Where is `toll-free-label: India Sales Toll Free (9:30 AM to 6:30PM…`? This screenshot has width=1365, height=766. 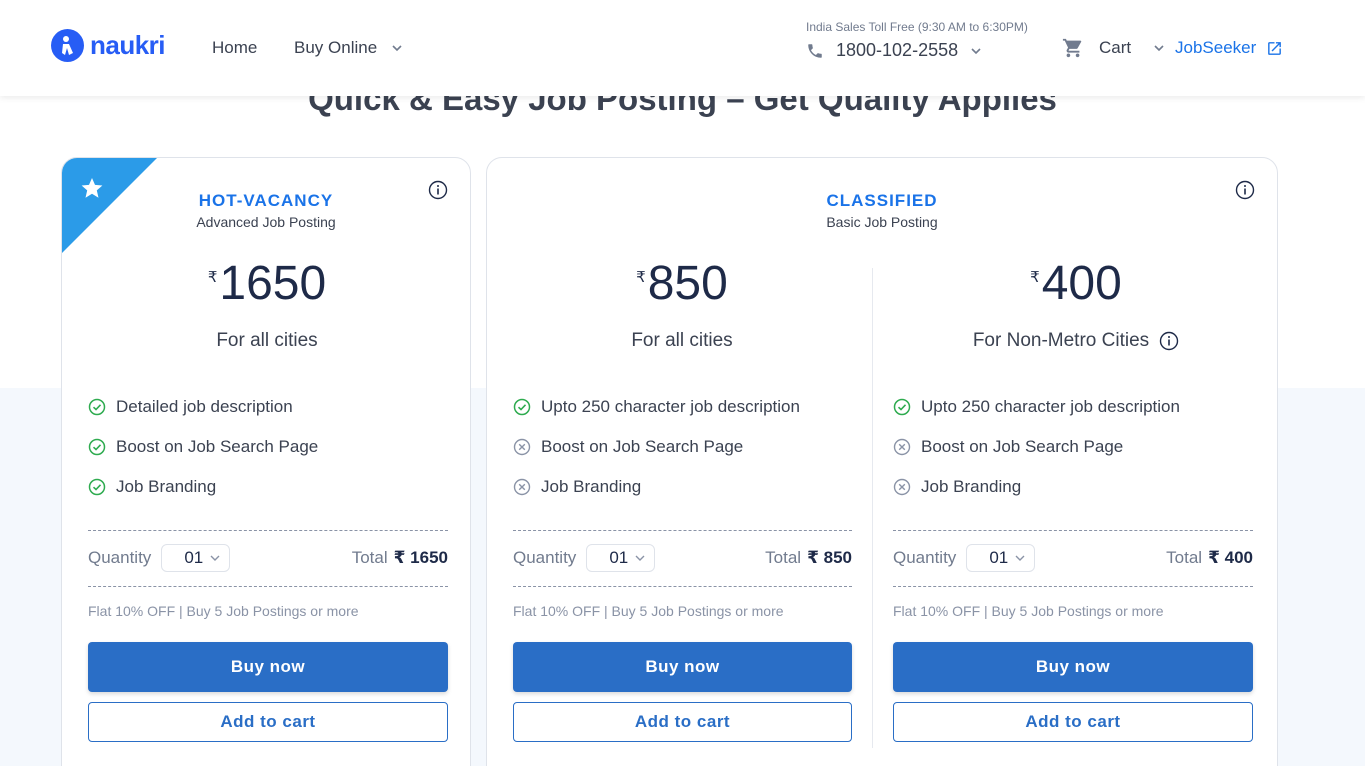
toll-free-label: India Sales Toll Free (9:30 AM to 6:30PM… is located at coordinates (917, 27).